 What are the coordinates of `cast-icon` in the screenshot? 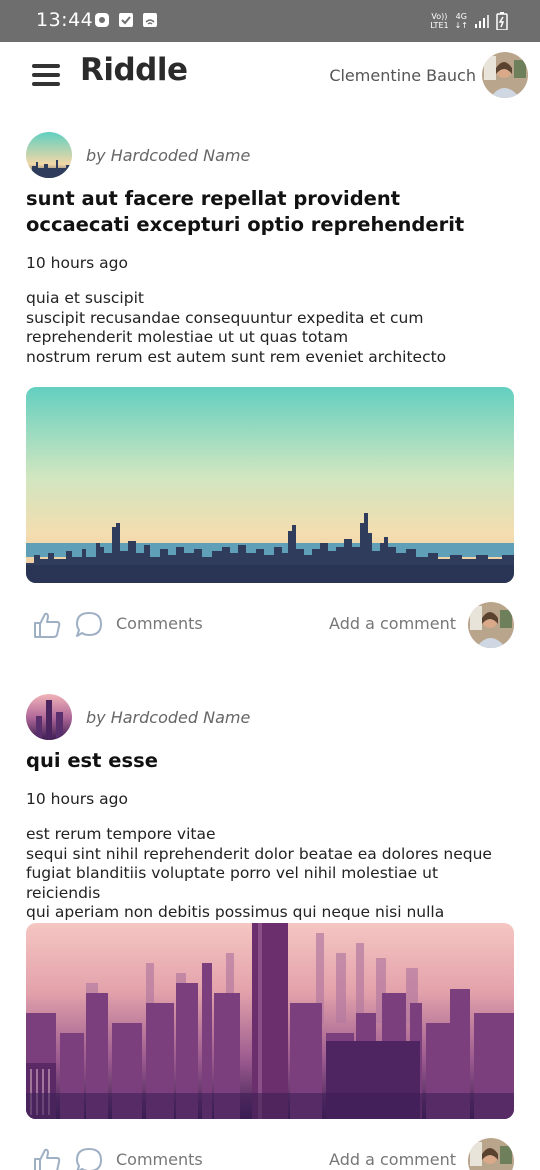 It's located at (150, 20).